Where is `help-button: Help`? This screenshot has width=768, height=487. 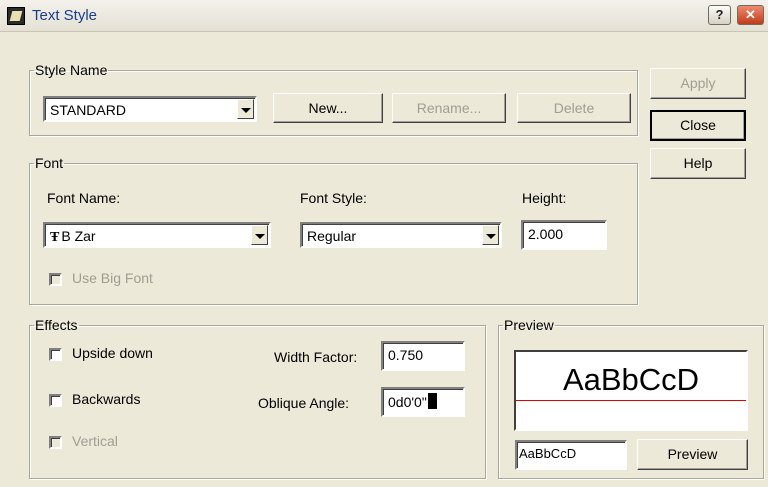
help-button: Help is located at coordinates (698, 163).